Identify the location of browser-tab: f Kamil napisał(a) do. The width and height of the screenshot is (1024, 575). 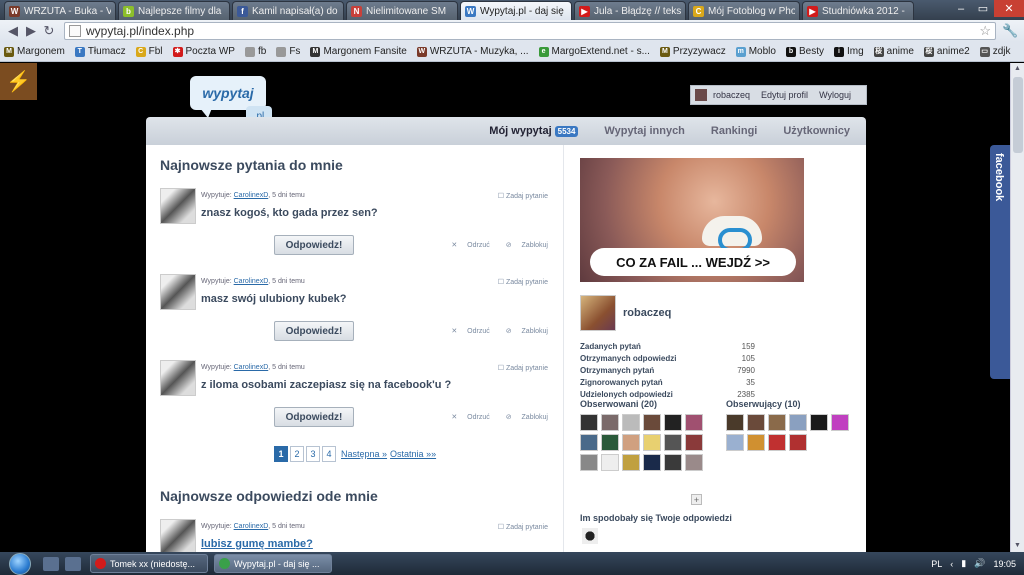
(288, 10).